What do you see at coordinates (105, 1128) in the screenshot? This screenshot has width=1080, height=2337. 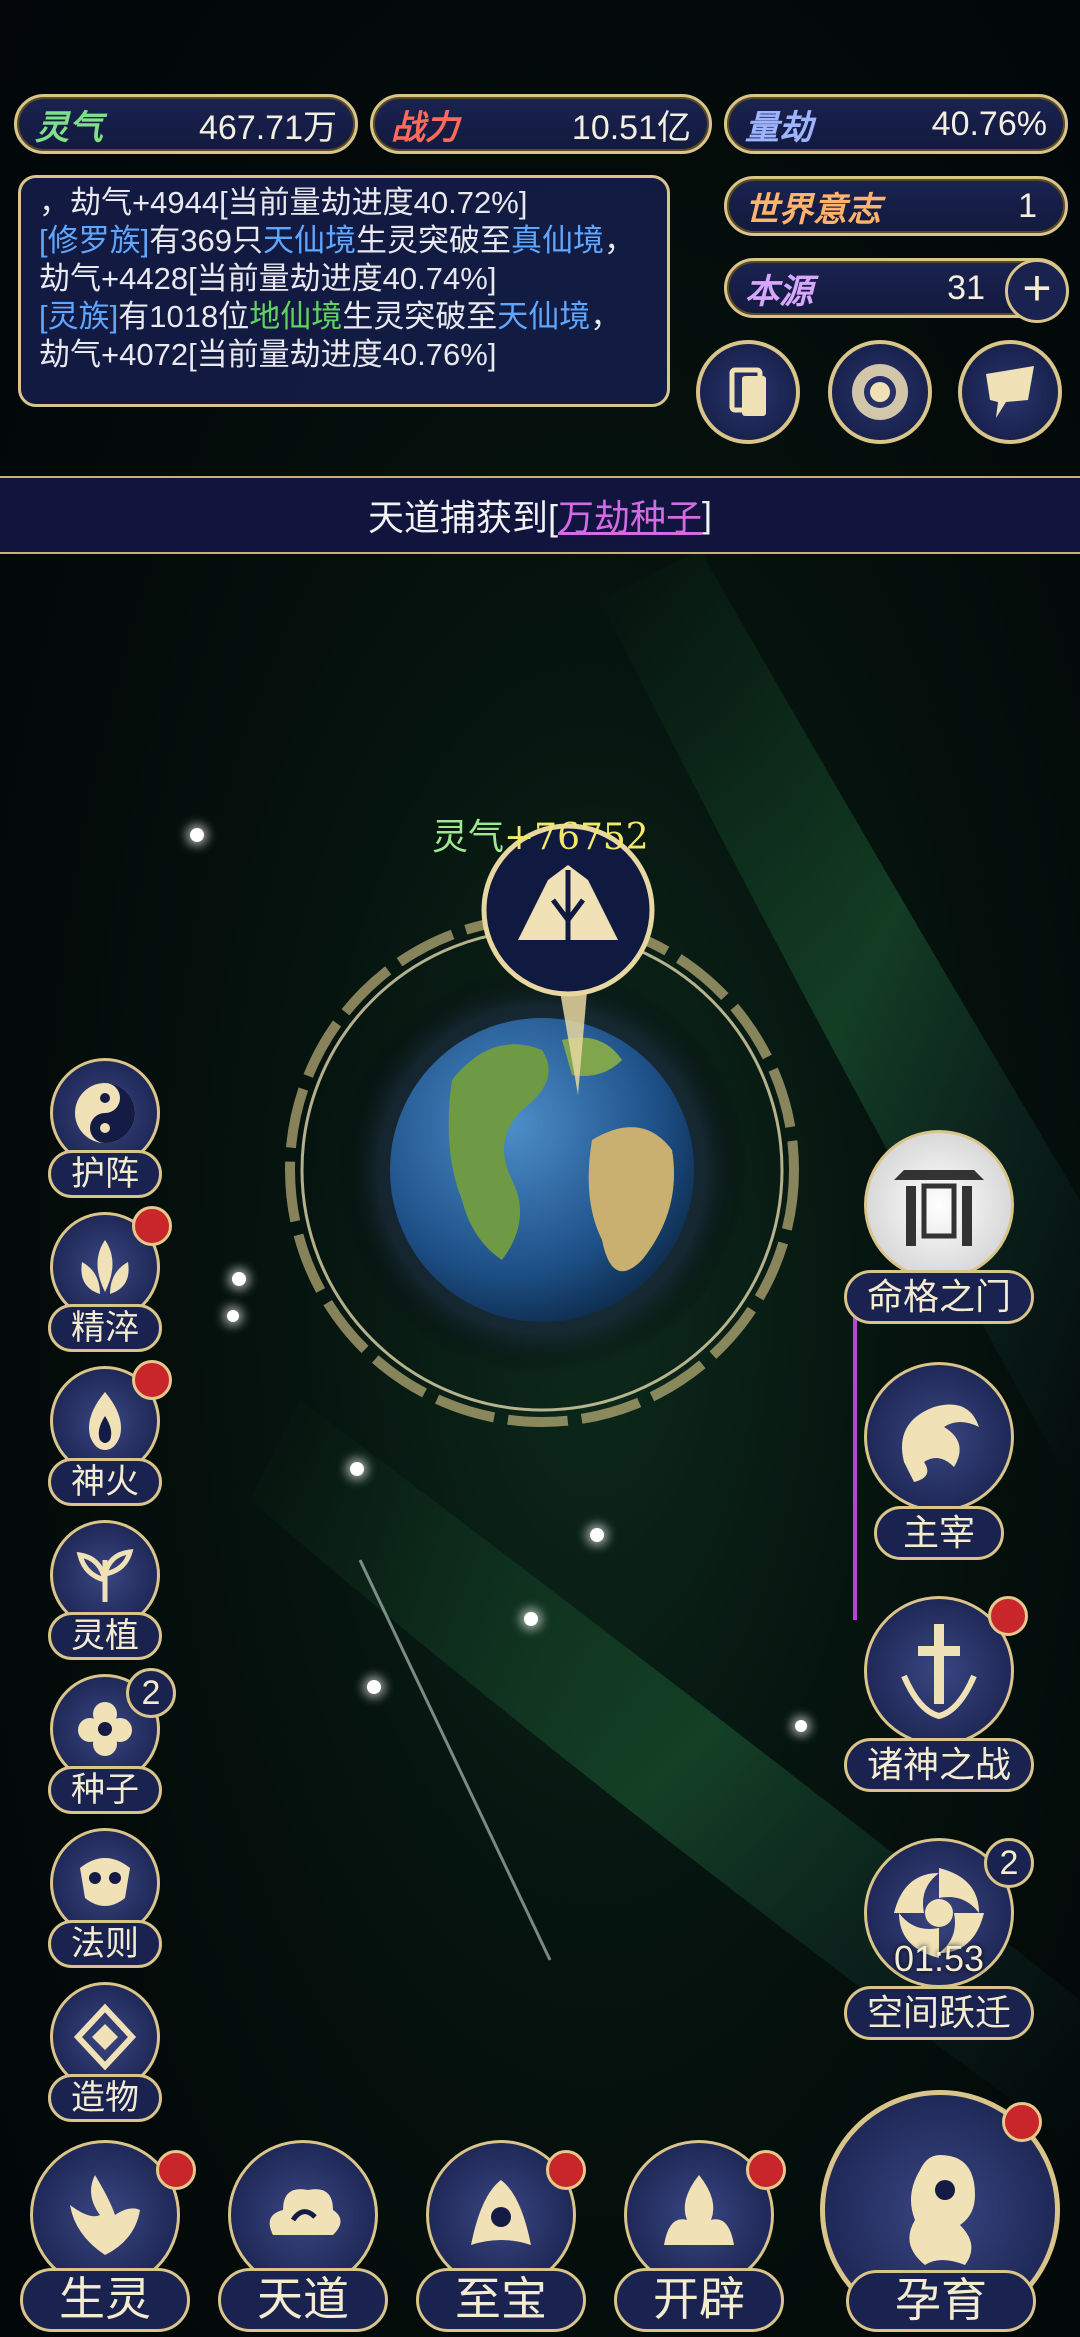 I see `menu-formation: 护阵` at bounding box center [105, 1128].